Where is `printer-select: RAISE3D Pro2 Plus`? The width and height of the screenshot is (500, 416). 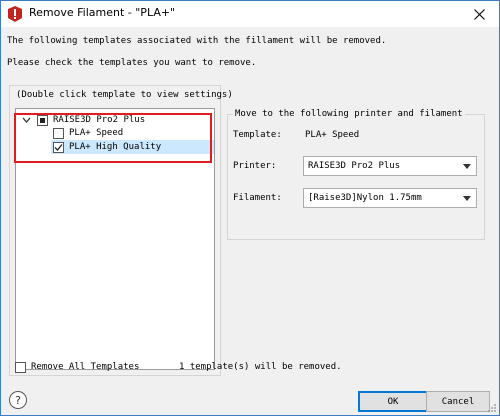
printer-select: RAISE3D Pro2 Plus is located at coordinates (390, 166).